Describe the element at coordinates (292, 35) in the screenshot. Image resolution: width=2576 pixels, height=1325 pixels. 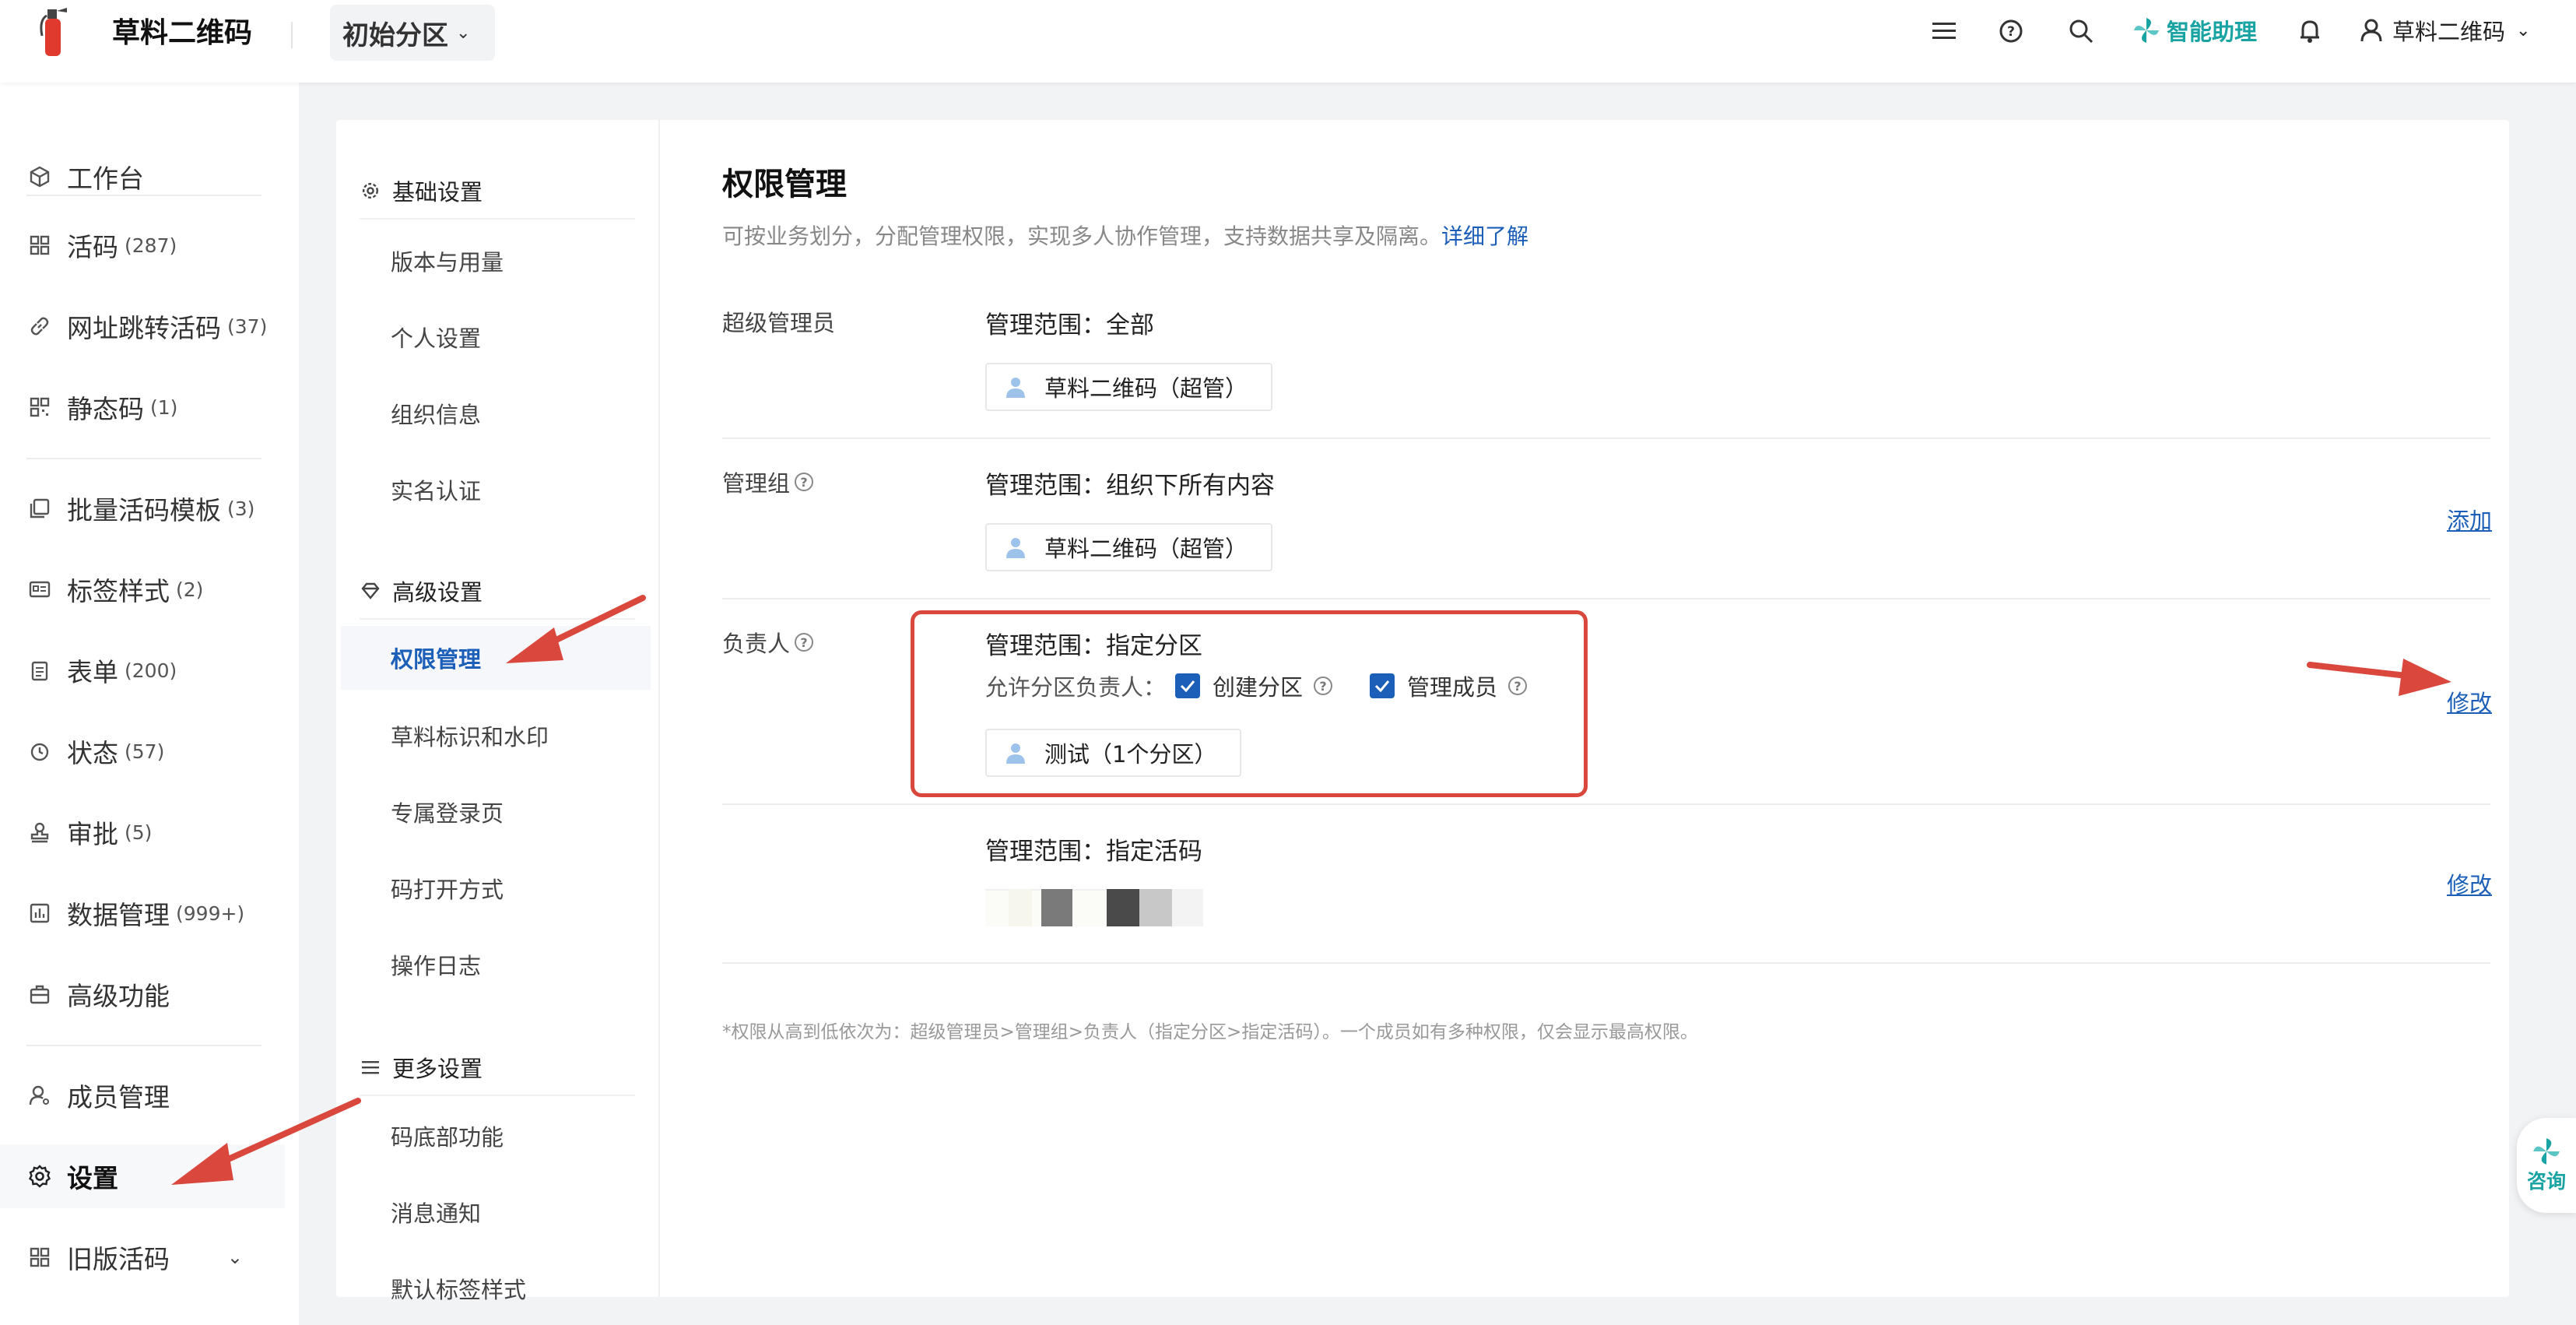
I see `brand-divider` at that location.